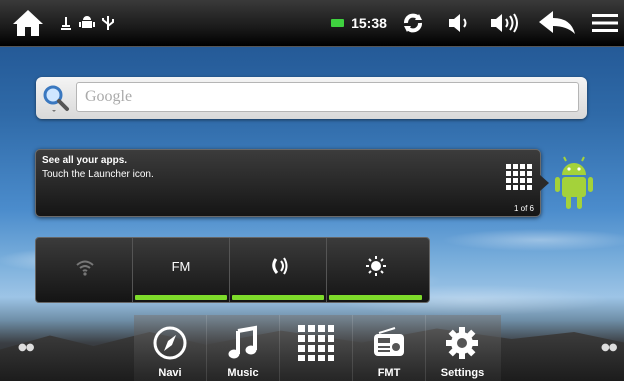 Image resolution: width=624 pixels, height=381 pixels. I want to click on dock-item-launcher, so click(316, 348).